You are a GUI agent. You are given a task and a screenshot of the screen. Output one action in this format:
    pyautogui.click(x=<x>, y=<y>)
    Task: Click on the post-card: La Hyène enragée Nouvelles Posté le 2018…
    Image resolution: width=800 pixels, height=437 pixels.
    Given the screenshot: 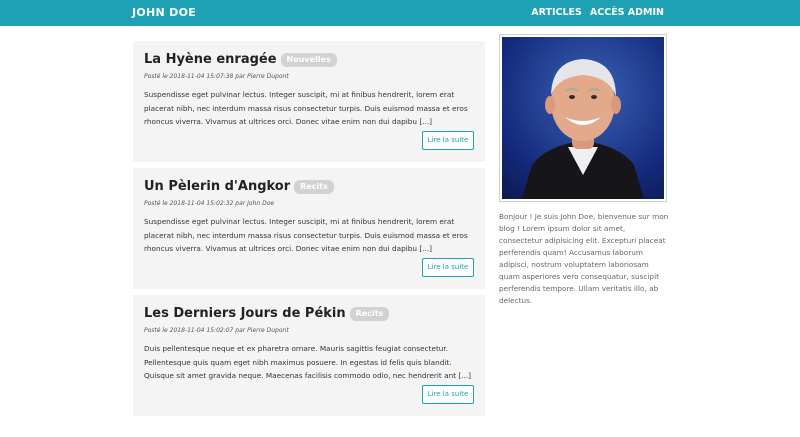 What is the action you would take?
    pyautogui.click(x=309, y=101)
    